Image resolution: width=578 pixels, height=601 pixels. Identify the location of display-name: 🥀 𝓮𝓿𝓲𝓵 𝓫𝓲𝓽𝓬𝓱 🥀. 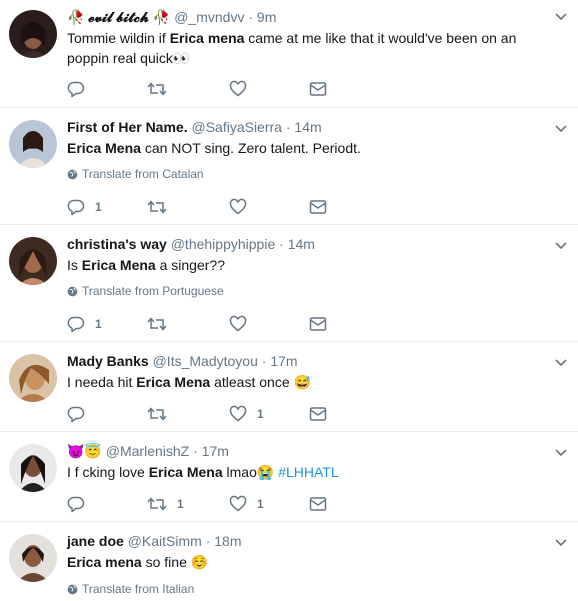
(118, 17).